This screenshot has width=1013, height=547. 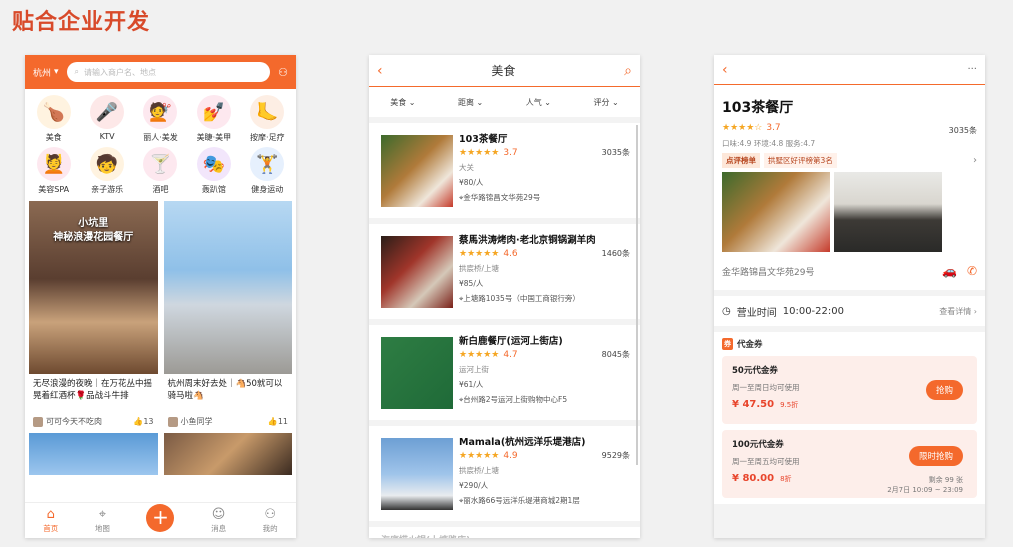 What do you see at coordinates (102, 528) in the screenshot?
I see `tab-label: 地图` at bounding box center [102, 528].